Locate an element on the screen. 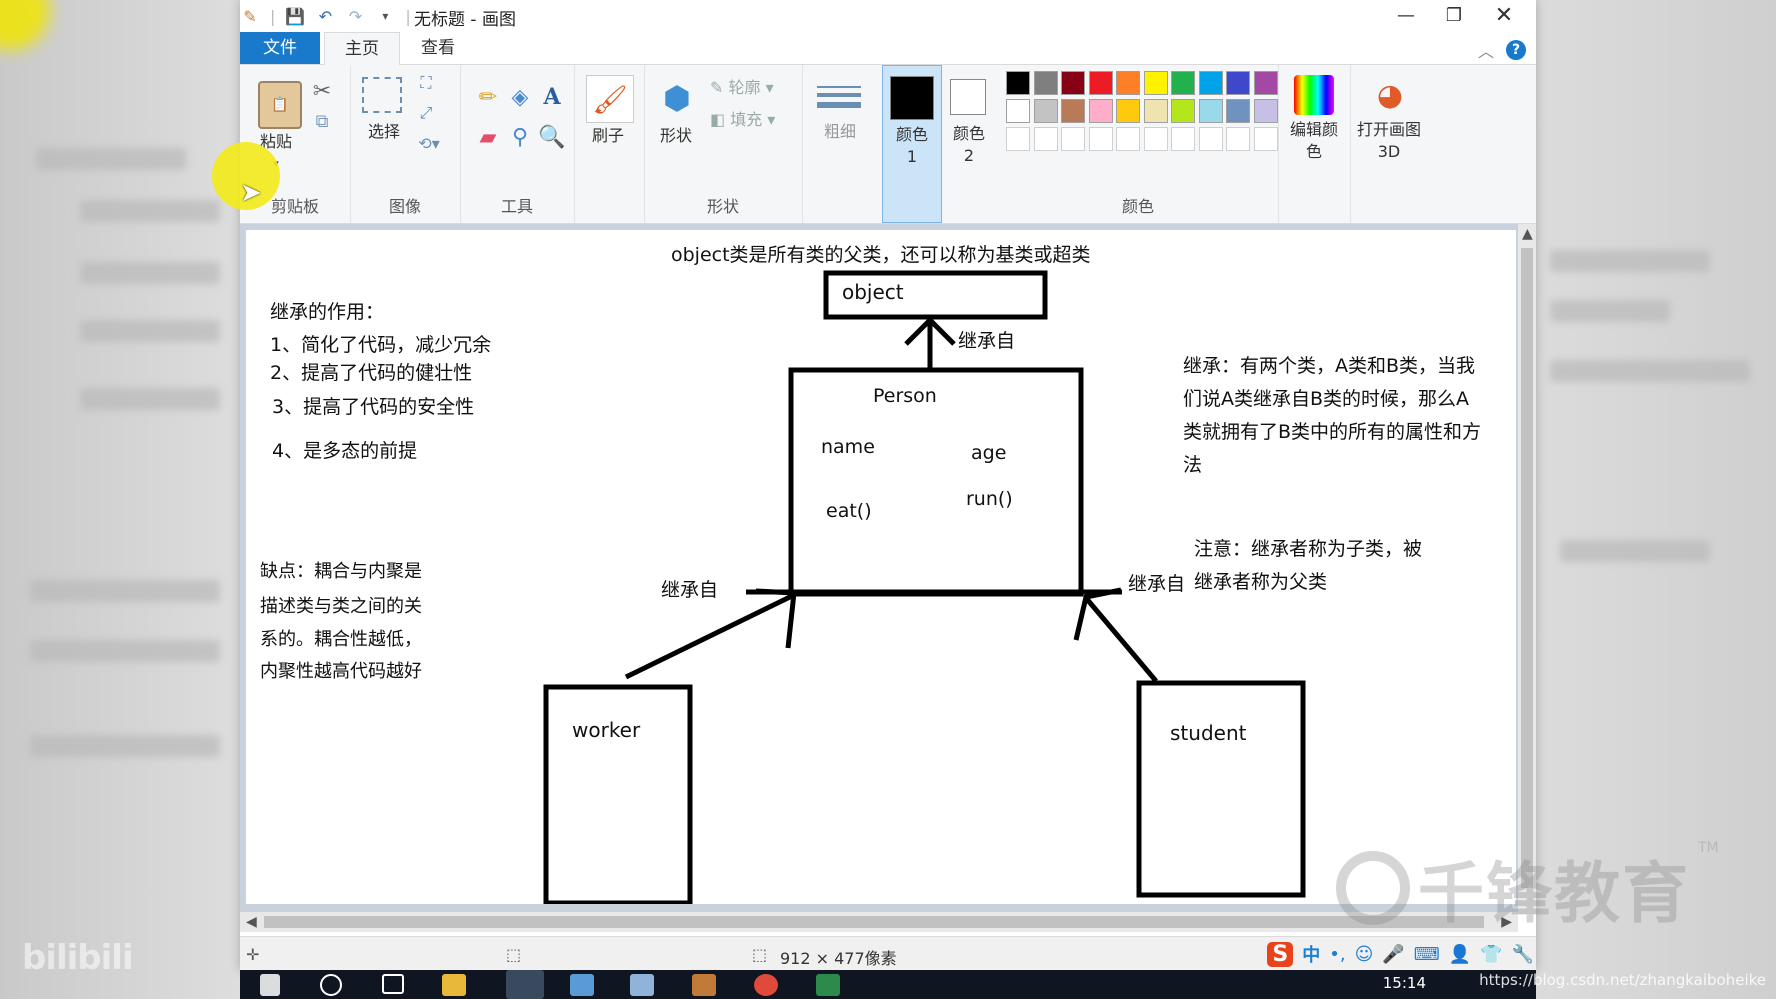 This screenshot has height=999, width=1776. drawback-line: 系的。耦合性越低， is located at coordinates (341, 639).